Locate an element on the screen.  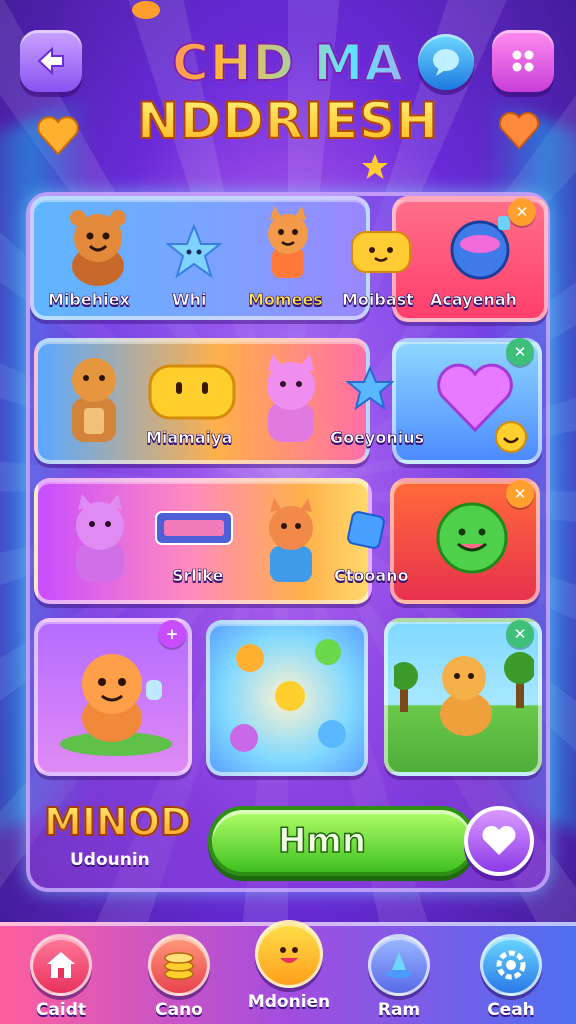
character-label-momees: Momees is located at coordinates (285, 300).